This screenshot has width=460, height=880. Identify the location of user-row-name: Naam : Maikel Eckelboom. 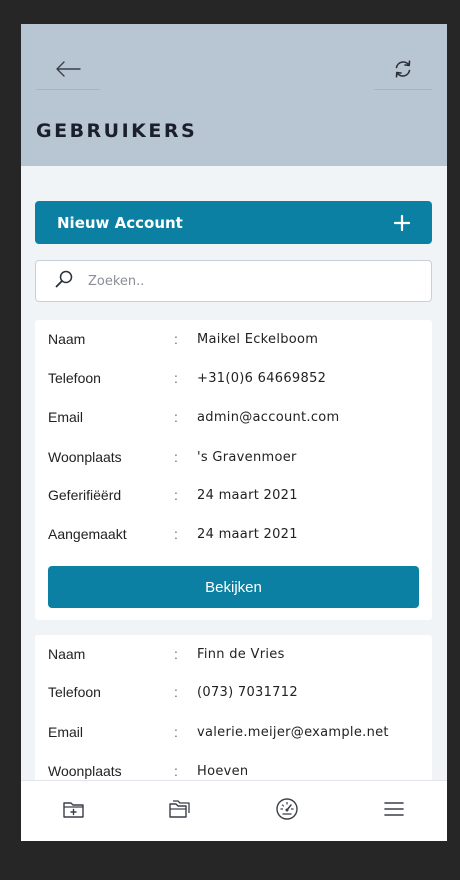
(233, 339).